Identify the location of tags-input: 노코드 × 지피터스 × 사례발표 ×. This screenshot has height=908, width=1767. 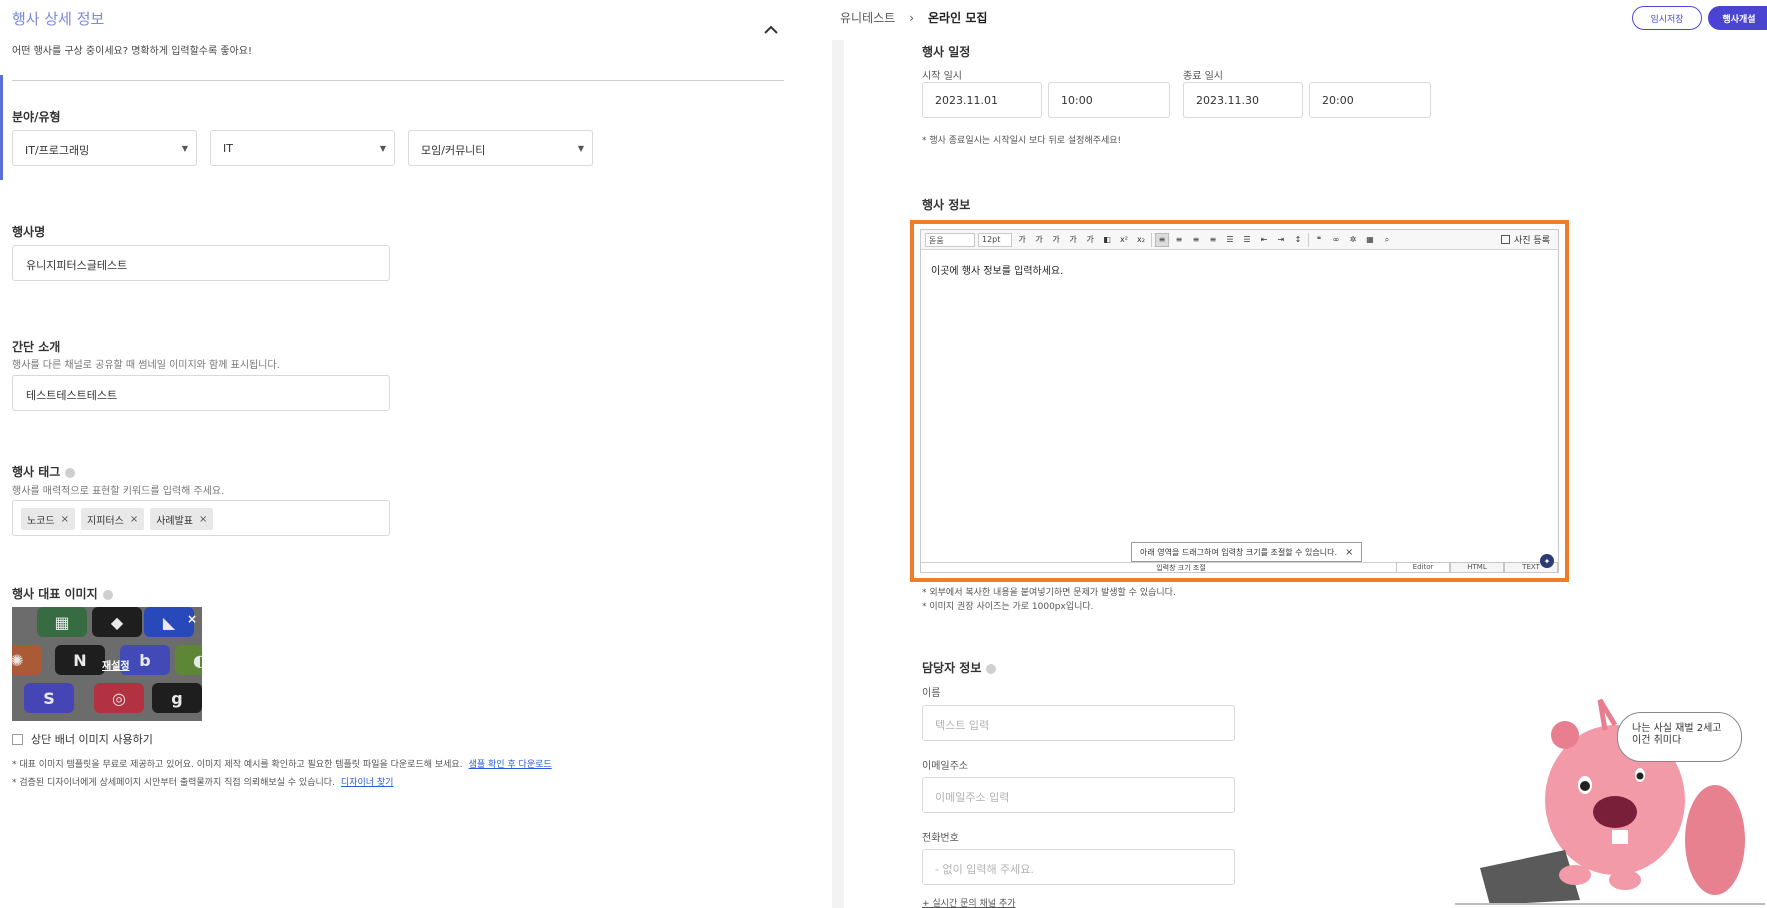
(201, 518).